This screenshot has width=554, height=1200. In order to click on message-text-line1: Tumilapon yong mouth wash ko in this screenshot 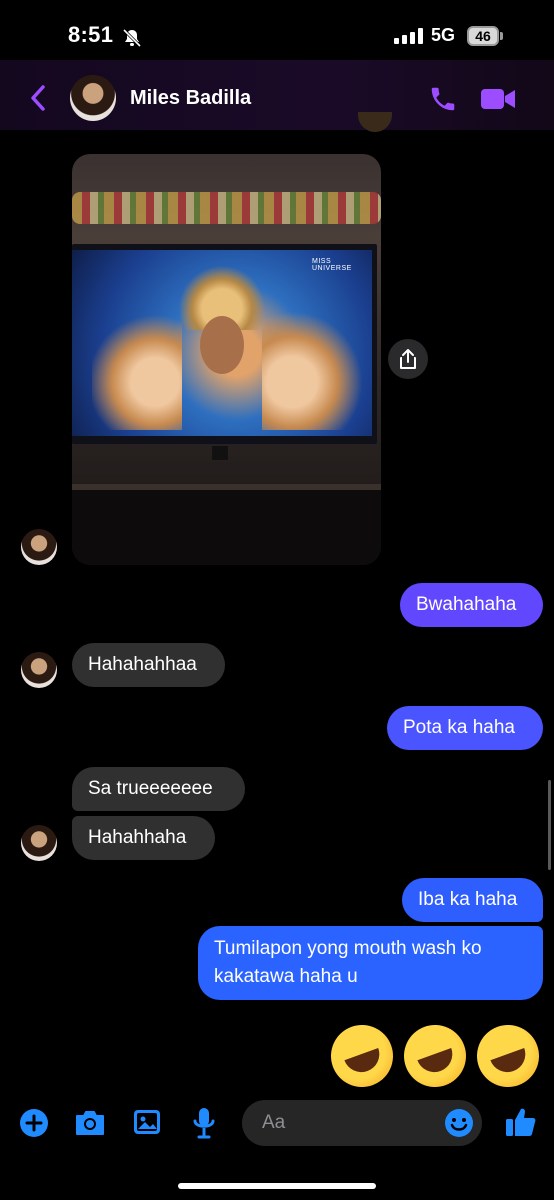, I will do `click(348, 948)`.